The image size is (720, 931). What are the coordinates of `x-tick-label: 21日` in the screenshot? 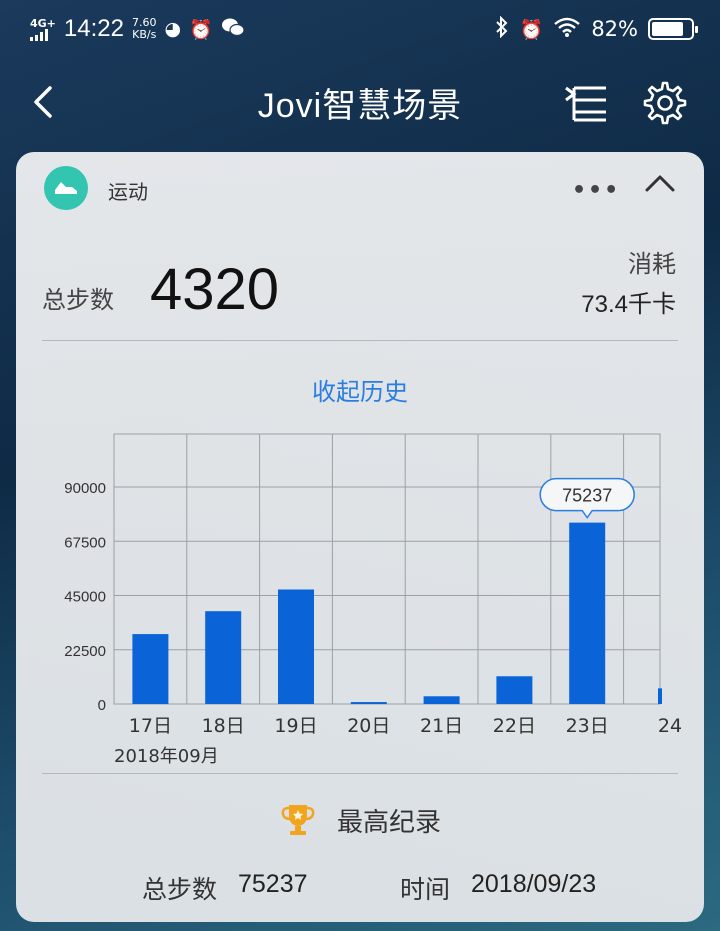 It's located at (441, 726).